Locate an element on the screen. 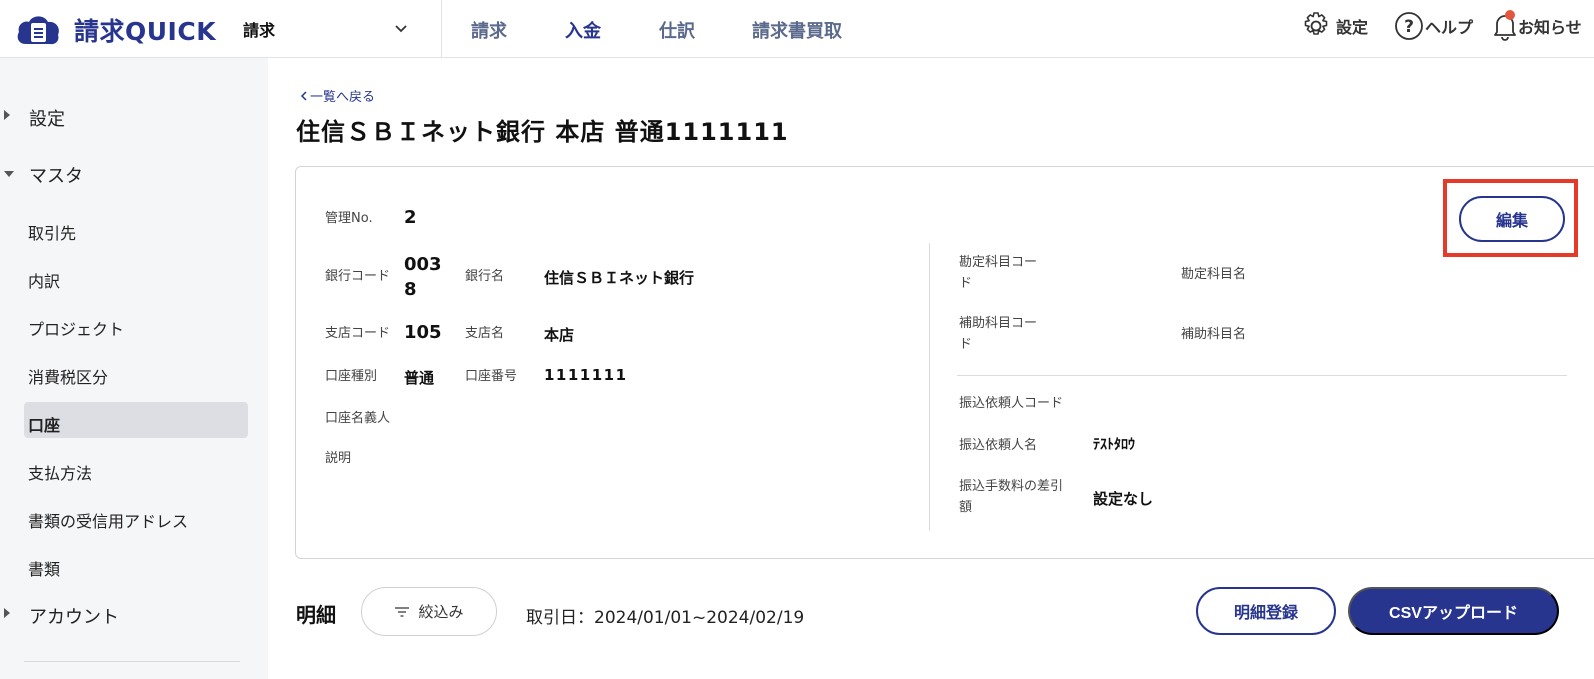 The image size is (1594, 679). chevron-left-icon is located at coordinates (303, 95).